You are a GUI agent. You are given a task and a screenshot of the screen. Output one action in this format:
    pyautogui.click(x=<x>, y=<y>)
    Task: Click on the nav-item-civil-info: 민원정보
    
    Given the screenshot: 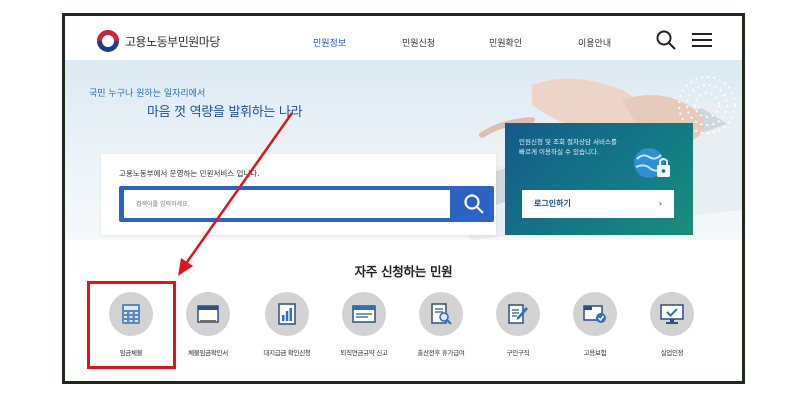 What is the action you would take?
    pyautogui.click(x=329, y=42)
    